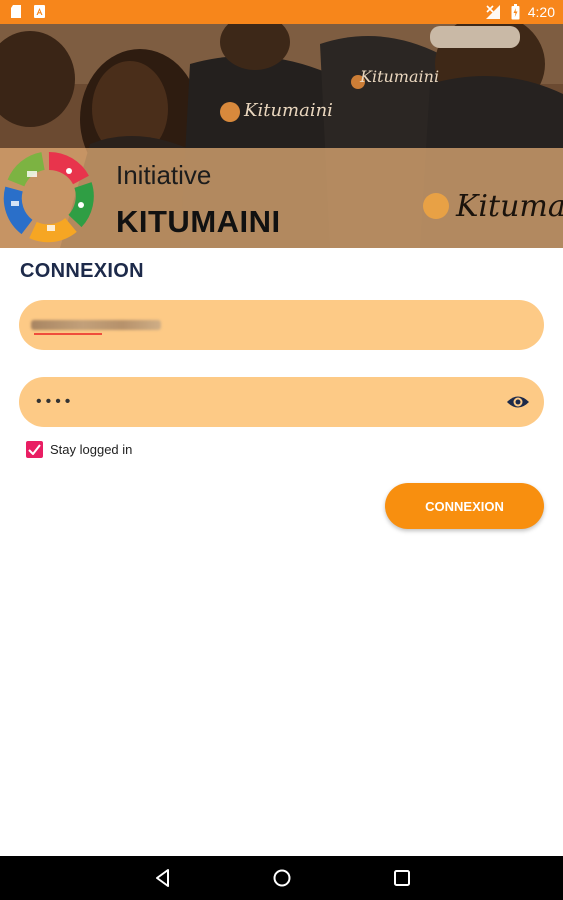  I want to click on login-heading: CONNEXION, so click(82, 271).